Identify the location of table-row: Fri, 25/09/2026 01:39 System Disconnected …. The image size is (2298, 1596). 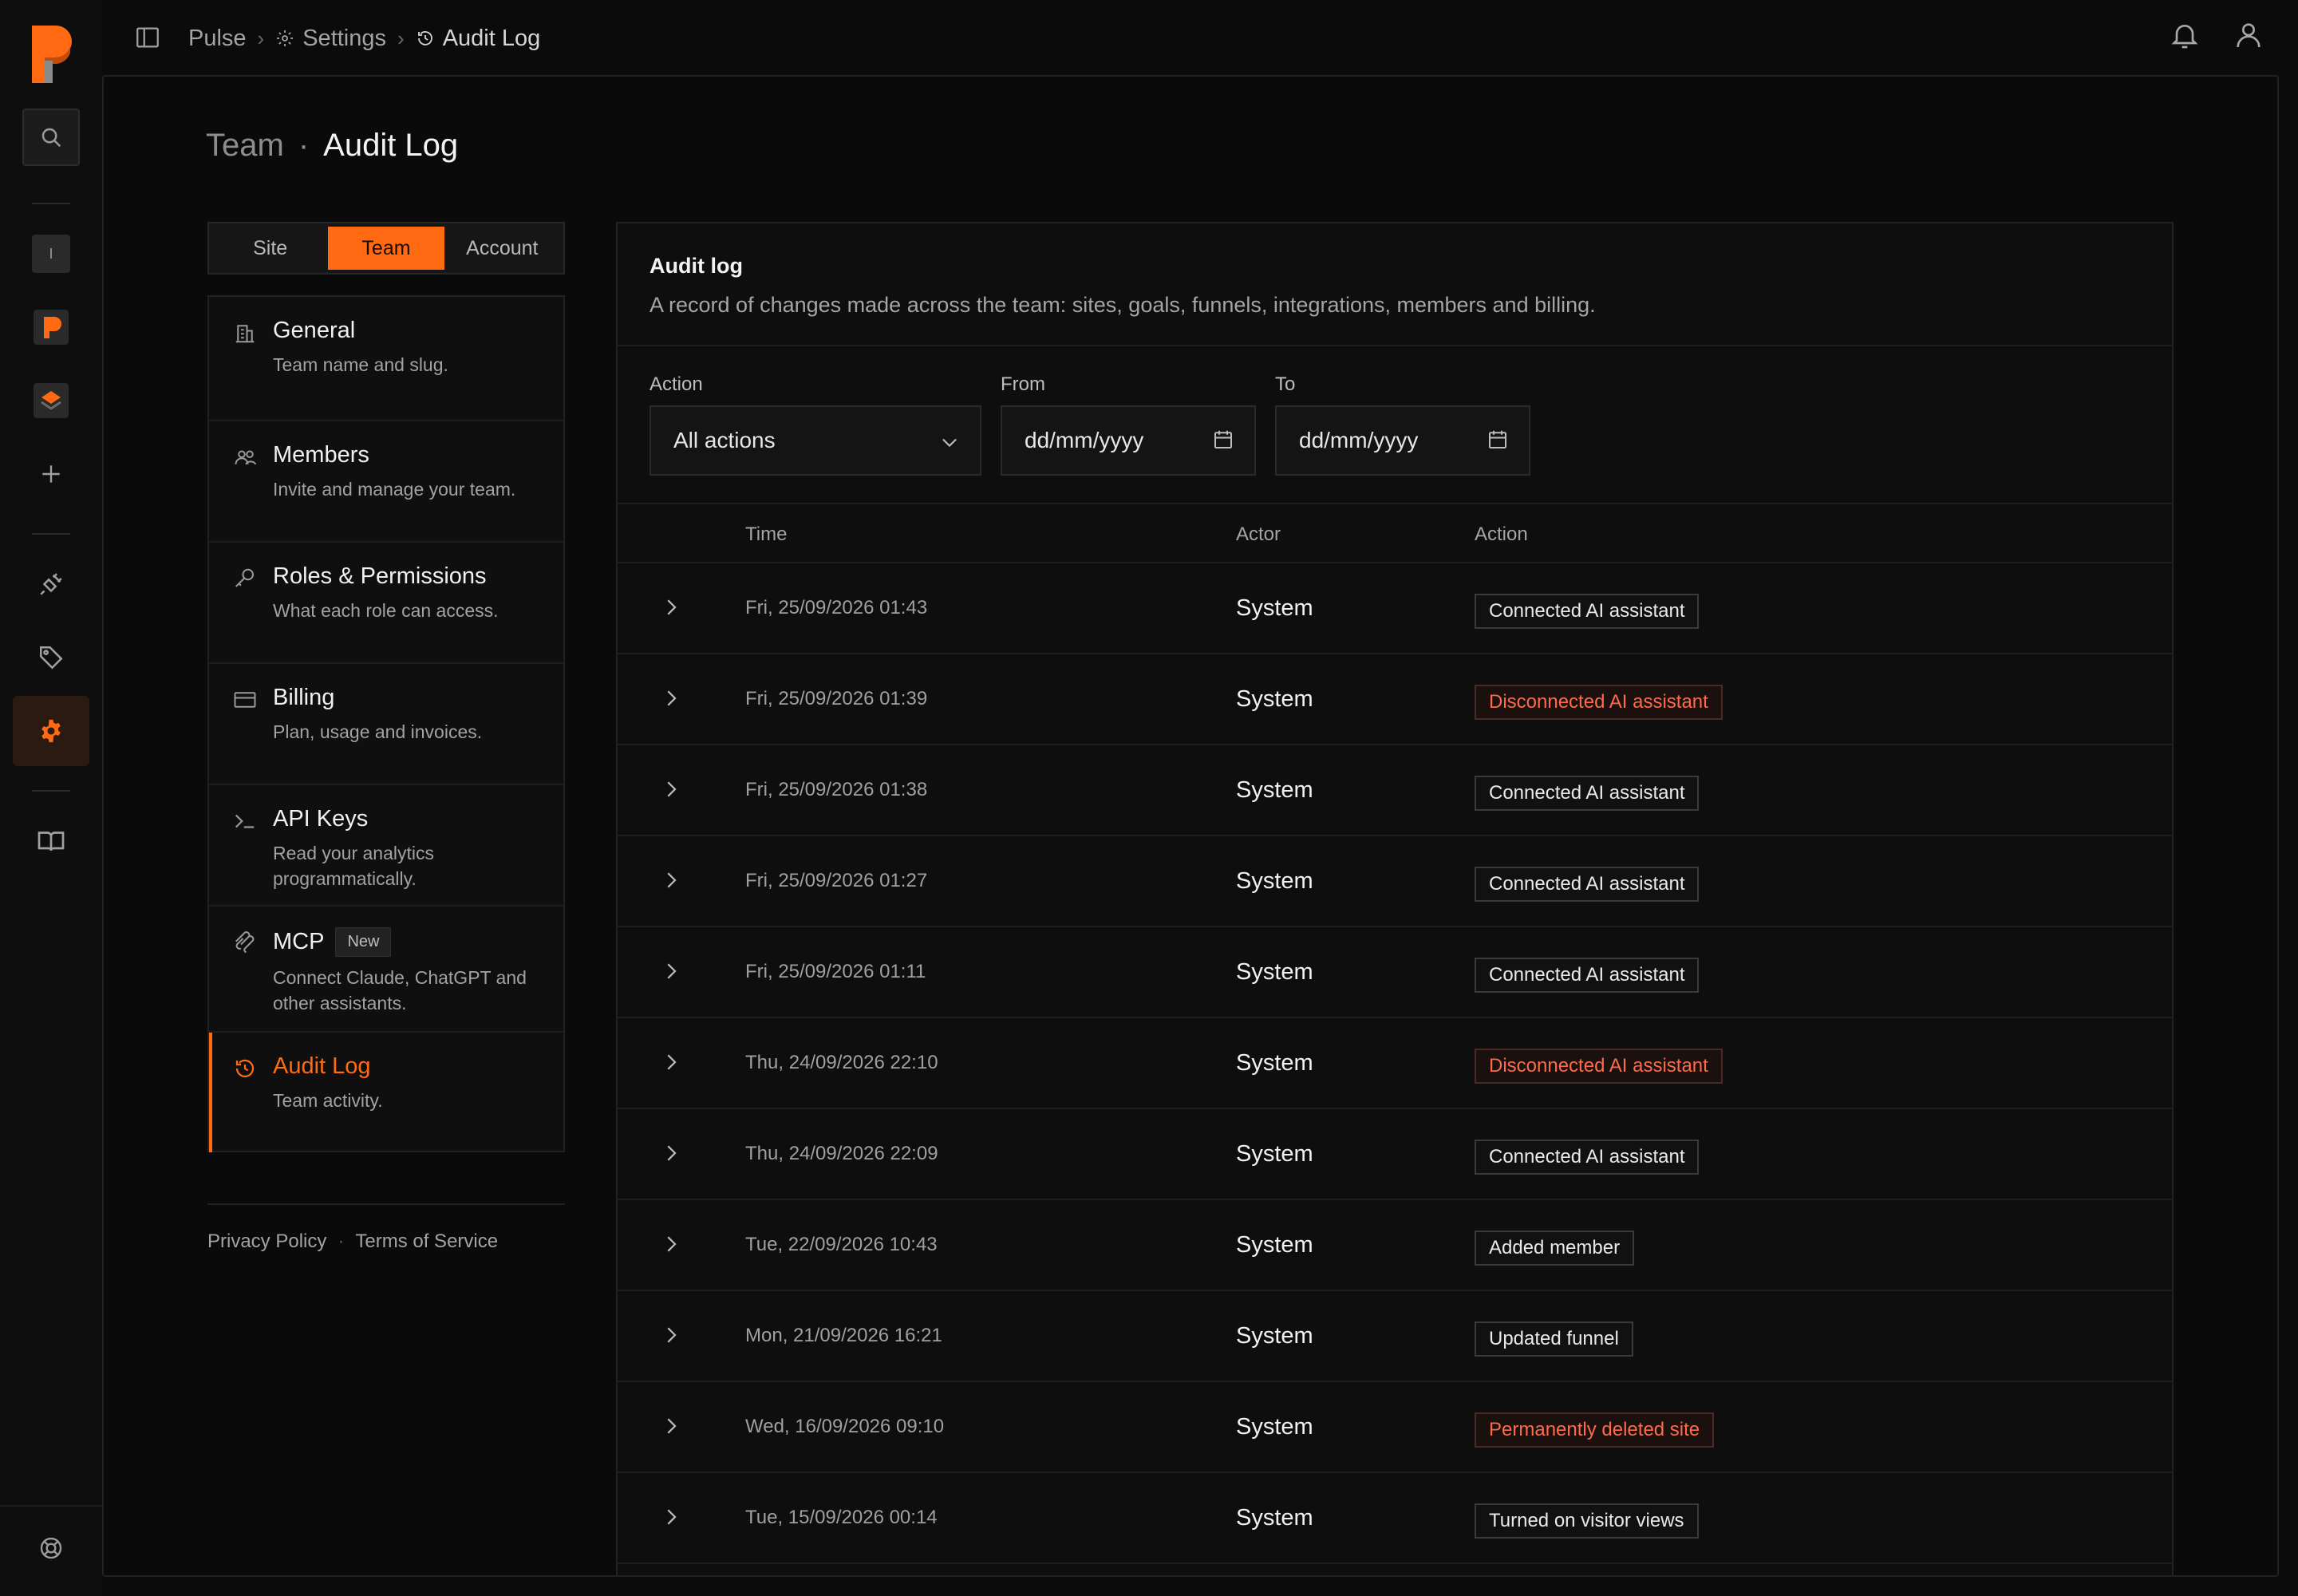
(1395, 699).